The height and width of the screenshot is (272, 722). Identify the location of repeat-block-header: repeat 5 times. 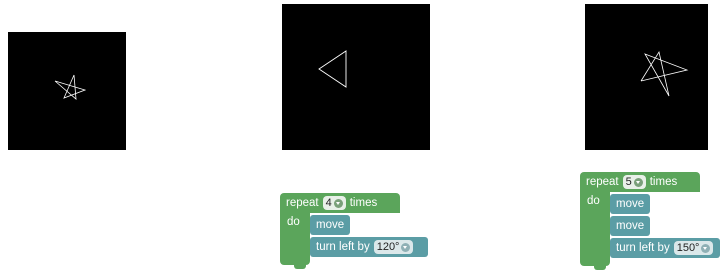
(640, 182).